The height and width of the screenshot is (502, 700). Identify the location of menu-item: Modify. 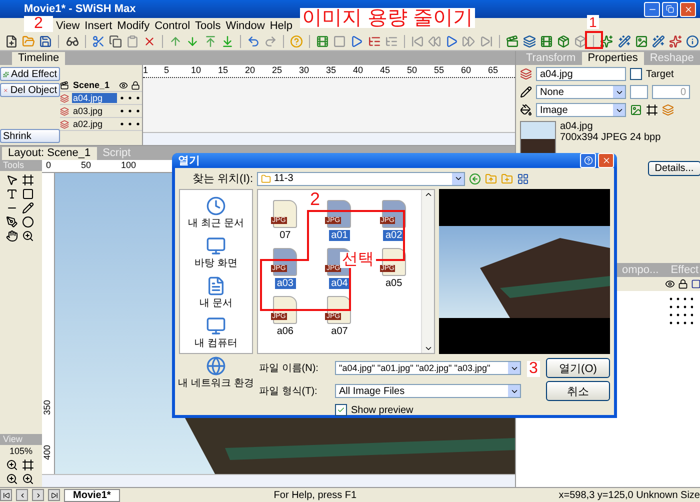
(133, 26).